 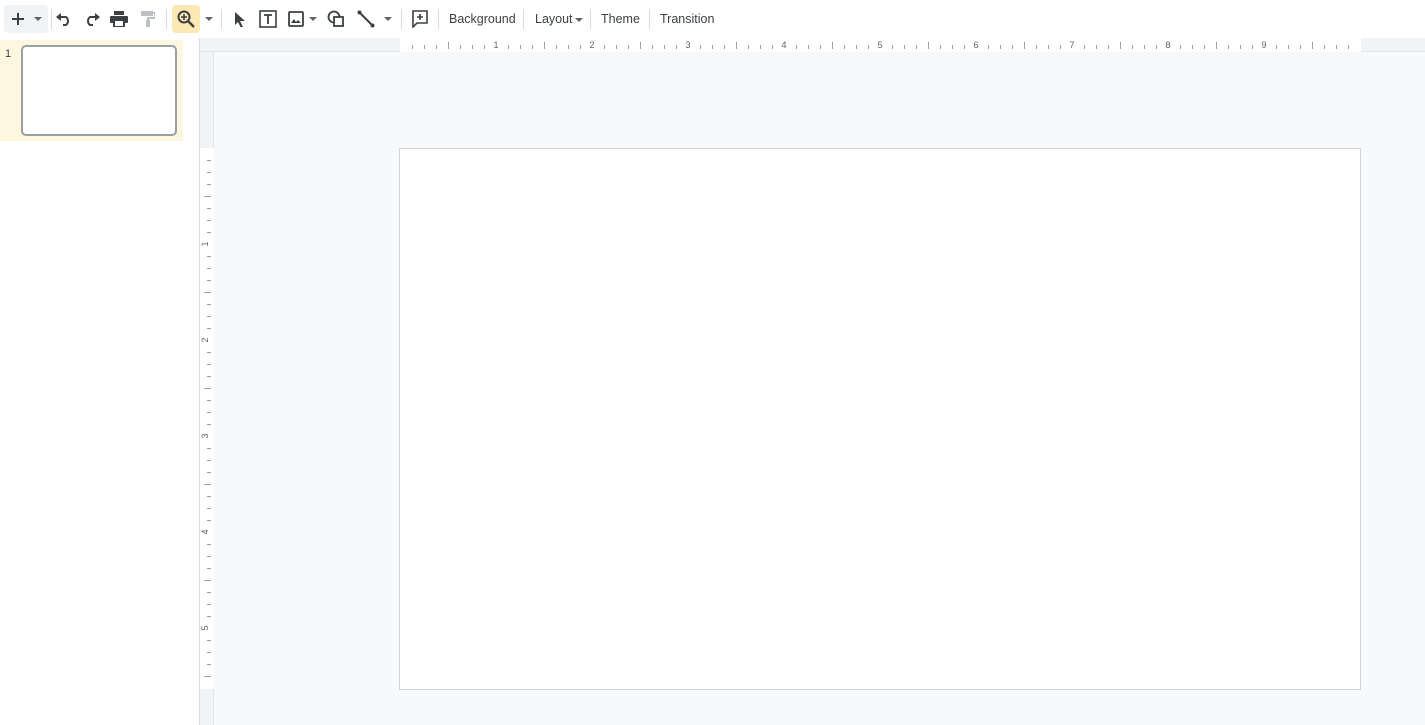 I want to click on line-button, so click(x=366, y=19).